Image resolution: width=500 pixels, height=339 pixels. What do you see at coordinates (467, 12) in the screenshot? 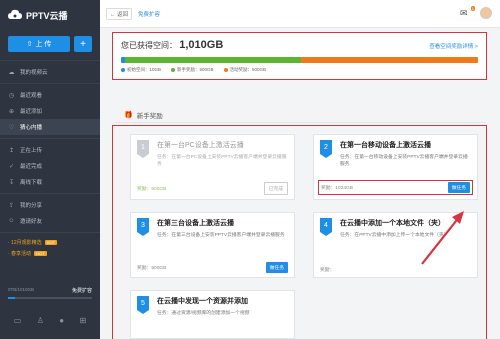
I see `message-icon: ✉ 1` at bounding box center [467, 12].